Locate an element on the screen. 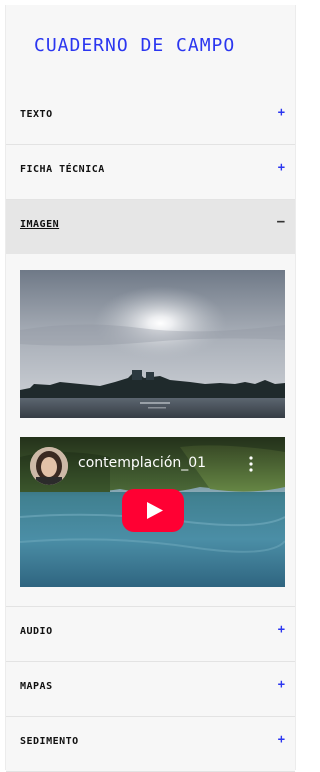  accordion-label: IMAGEN is located at coordinates (40, 224).